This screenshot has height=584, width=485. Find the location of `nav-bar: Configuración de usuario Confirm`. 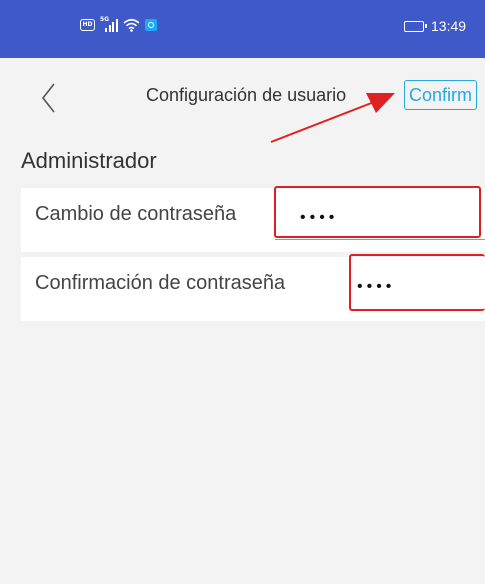

nav-bar: Configuración de usuario Confirm is located at coordinates (242, 98).